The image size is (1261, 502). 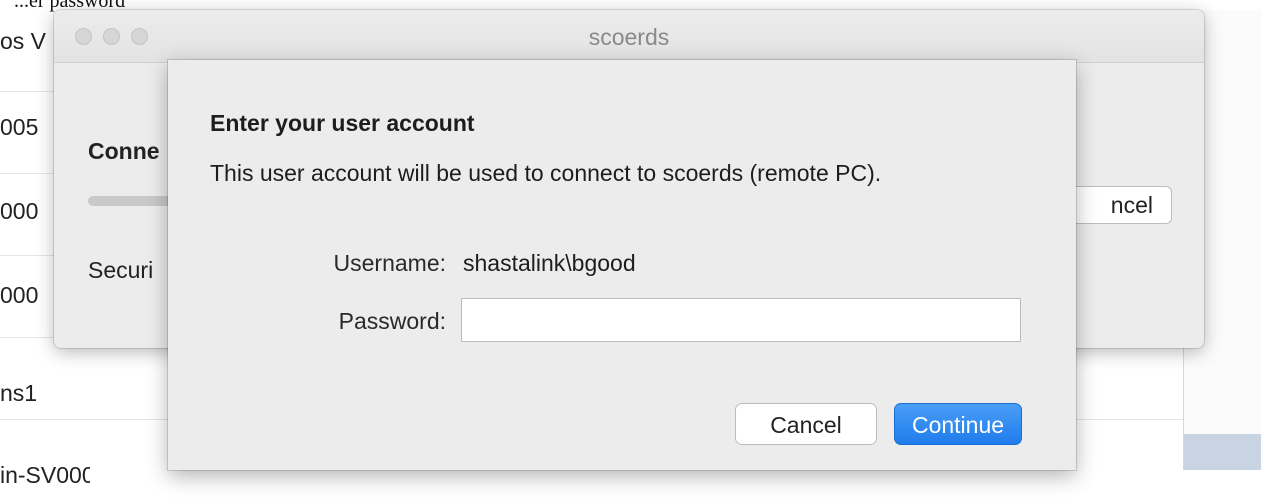 I want to click on window-titlebar: scoerds, so click(x=629, y=36).